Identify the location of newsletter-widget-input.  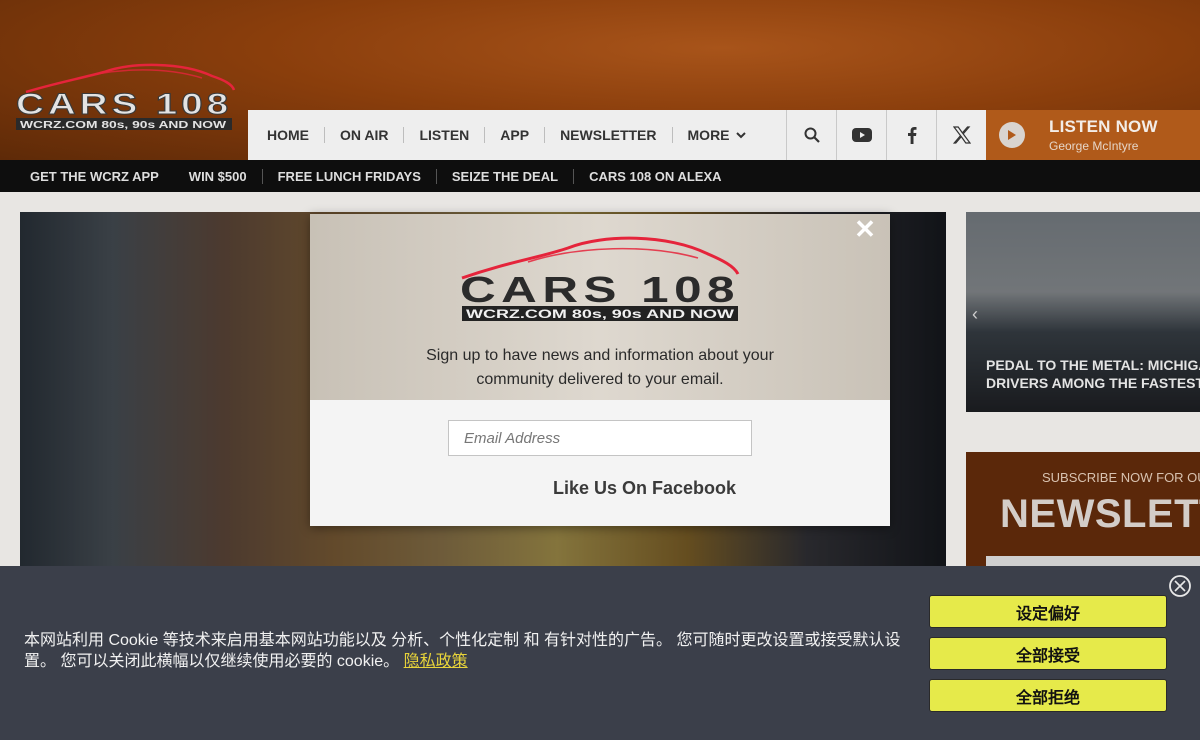
(1093, 561).